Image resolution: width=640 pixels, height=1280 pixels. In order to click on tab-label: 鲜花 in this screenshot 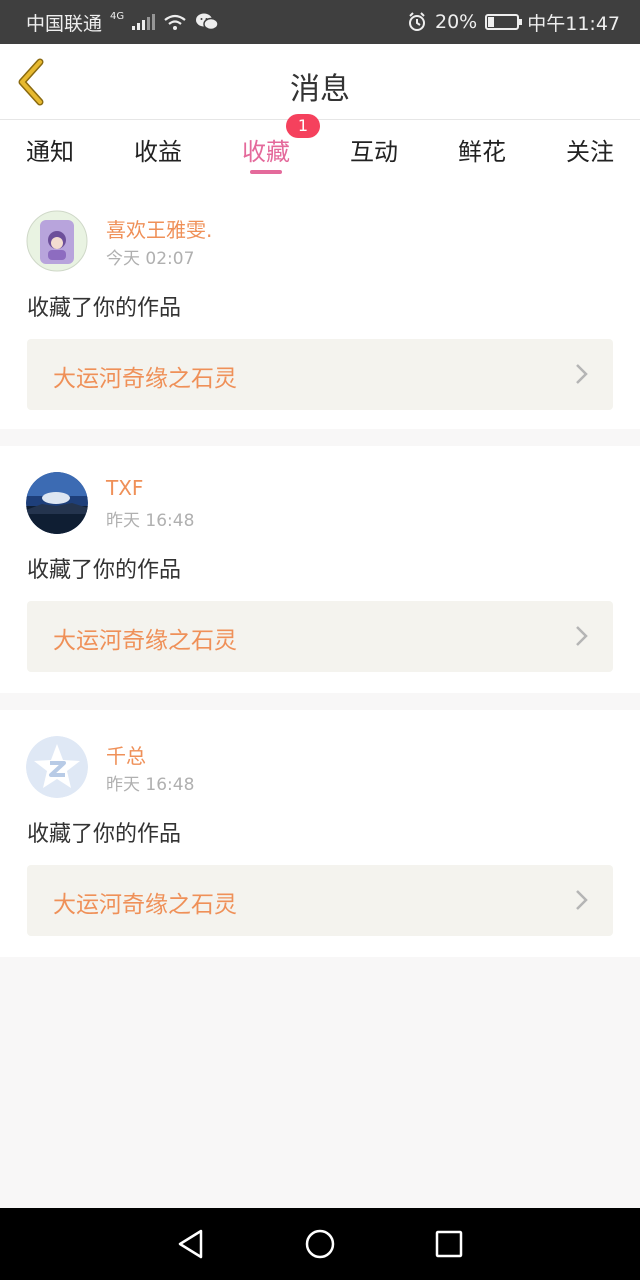, I will do `click(482, 152)`.